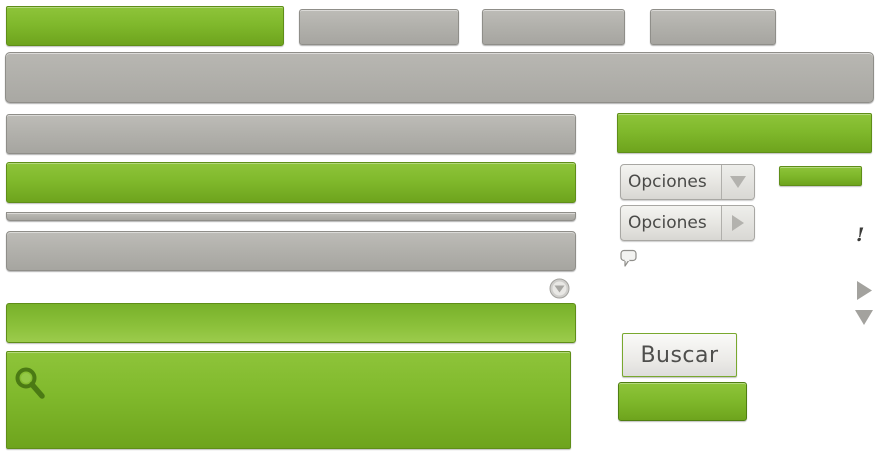  What do you see at coordinates (630, 259) in the screenshot?
I see `speech-bubble-icon` at bounding box center [630, 259].